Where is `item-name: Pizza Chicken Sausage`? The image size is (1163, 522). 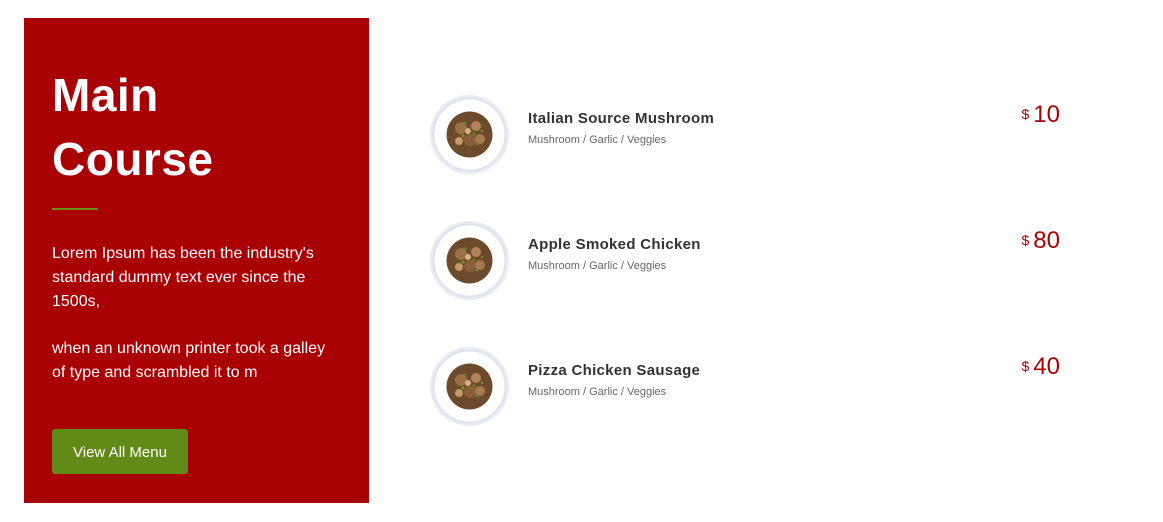
item-name: Pizza Chicken Sausage is located at coordinates (614, 370).